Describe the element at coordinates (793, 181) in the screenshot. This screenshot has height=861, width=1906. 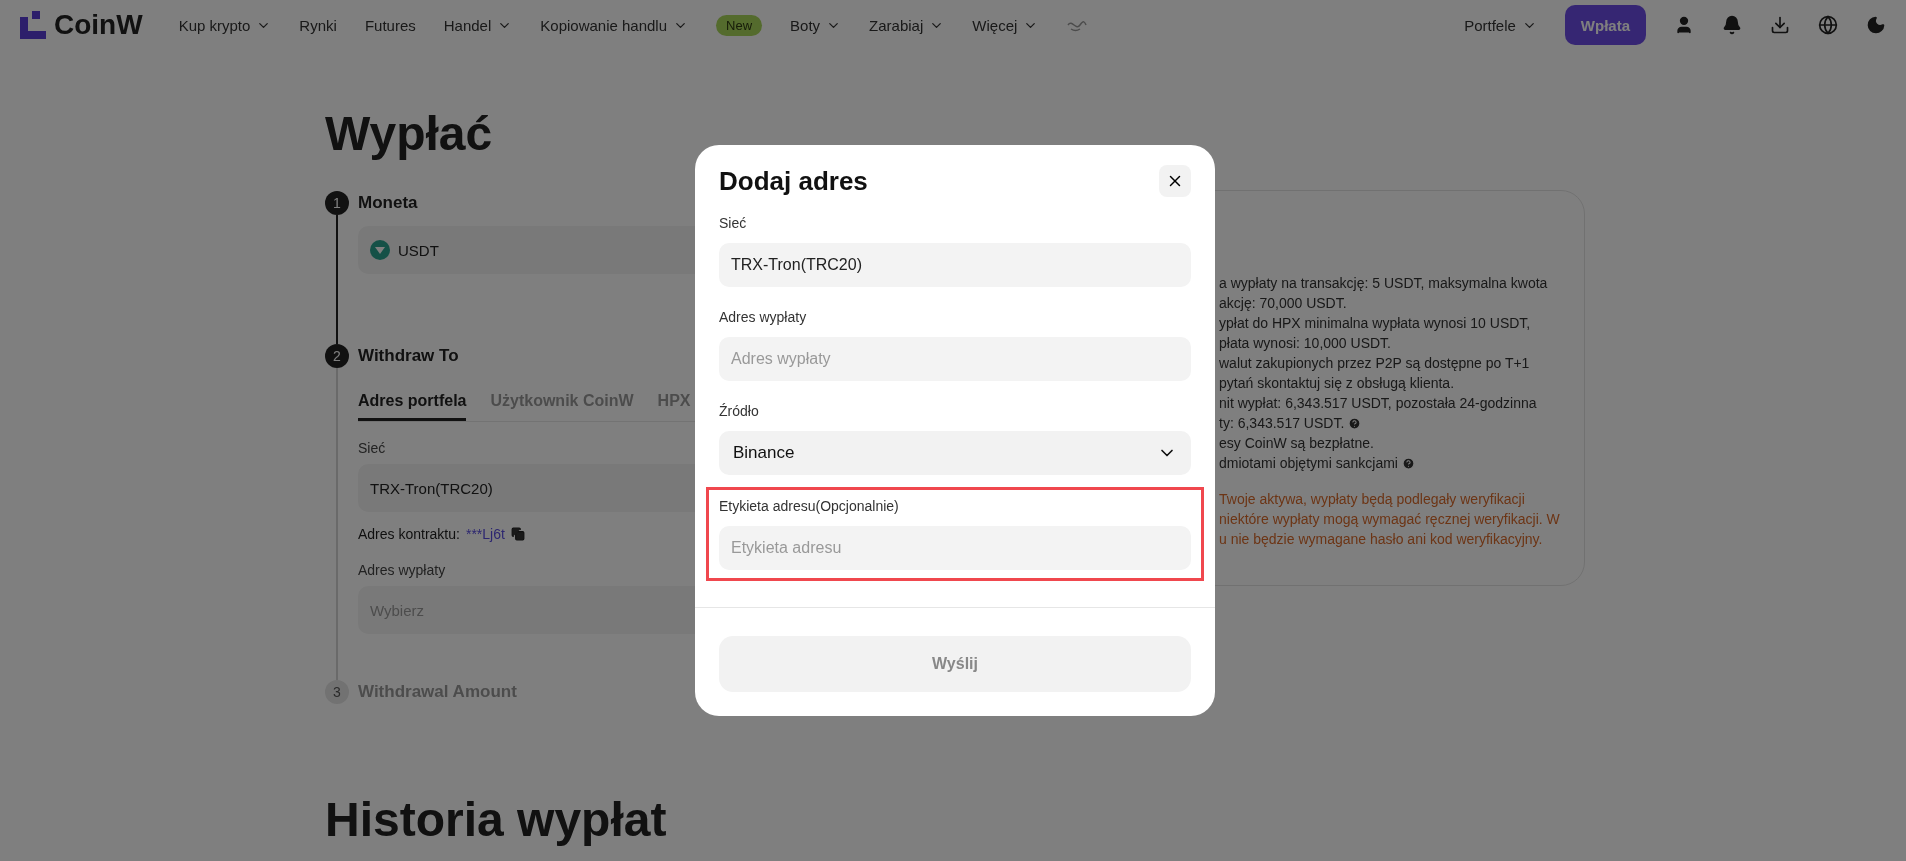
I see `dialog-title: Dodaj adres` at that location.